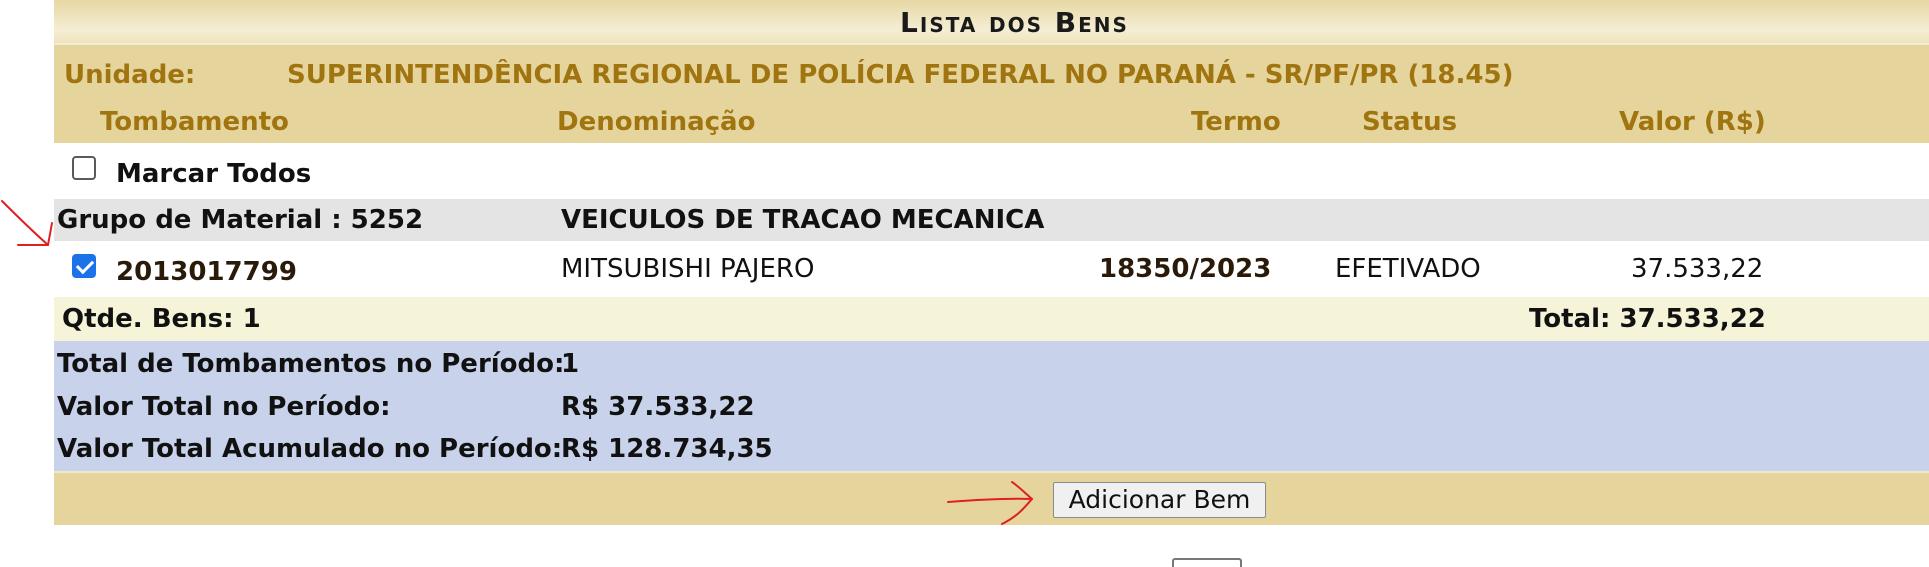 Image resolution: width=1929 pixels, height=567 pixels. I want to click on material-group-label: Grupo de Material : 5252, so click(240, 220).